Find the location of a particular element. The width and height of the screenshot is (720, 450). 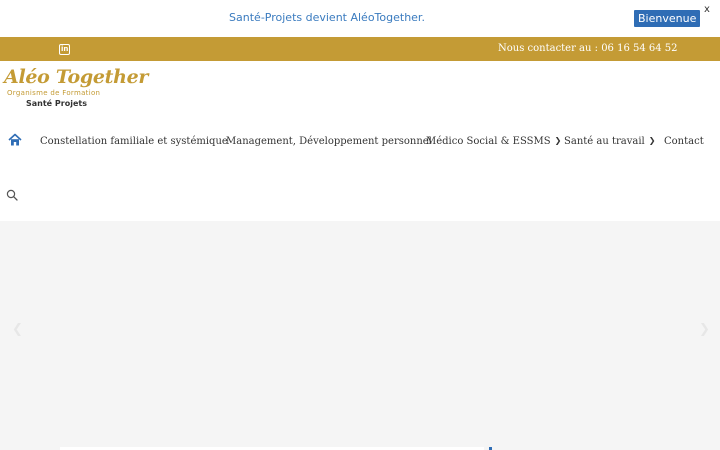

logo-tagline: Santé Projets is located at coordinates (56, 103).